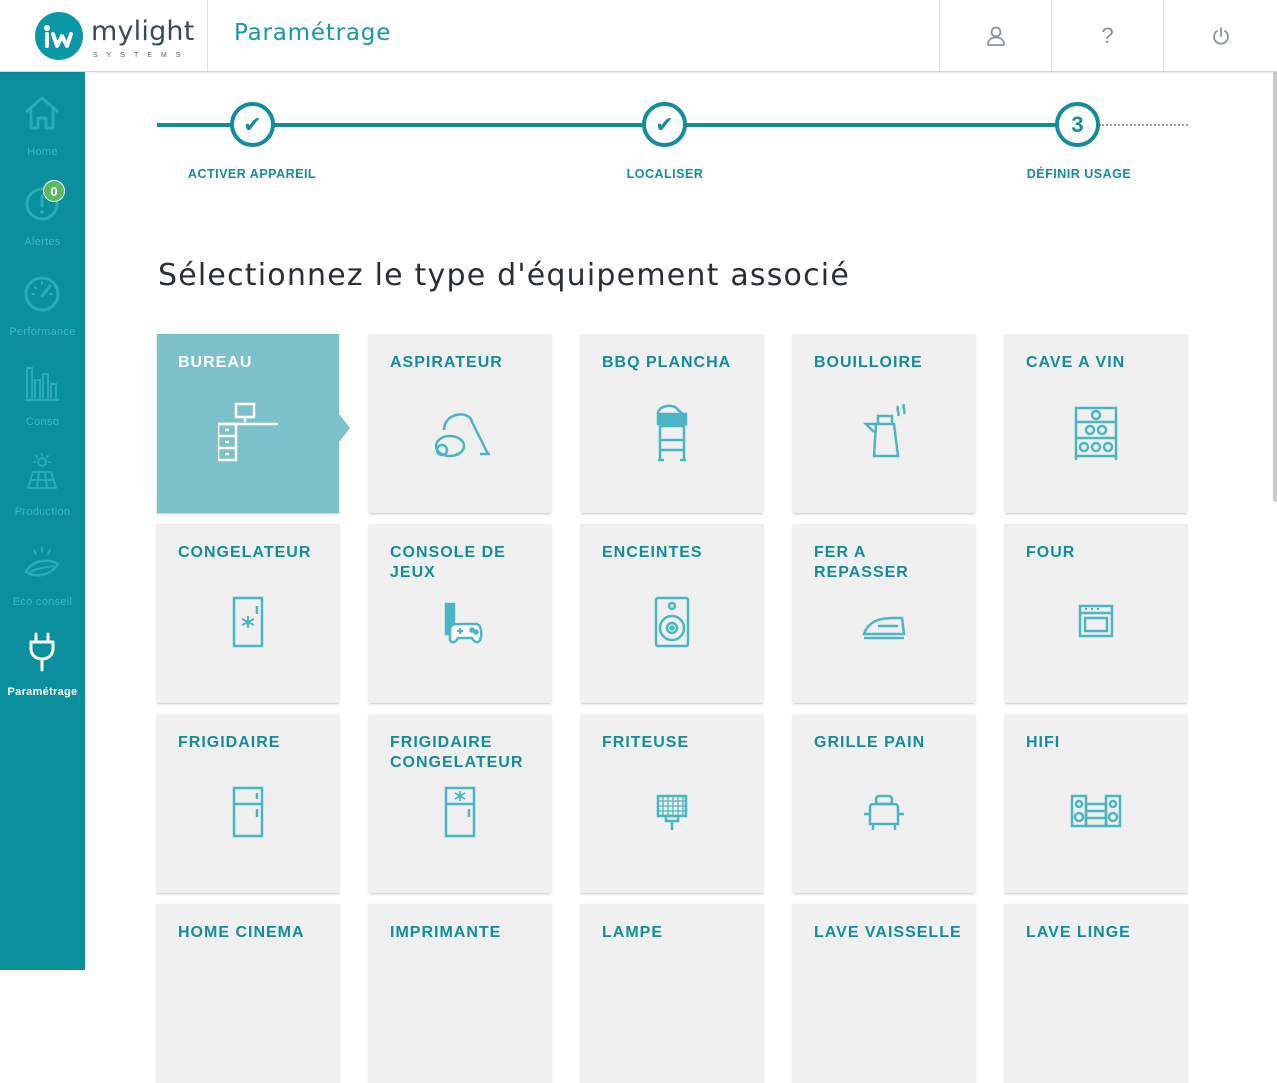 The height and width of the screenshot is (1083, 1277). What do you see at coordinates (1079, 174) in the screenshot?
I see `step-3-label: DÉFINIR USAGE` at bounding box center [1079, 174].